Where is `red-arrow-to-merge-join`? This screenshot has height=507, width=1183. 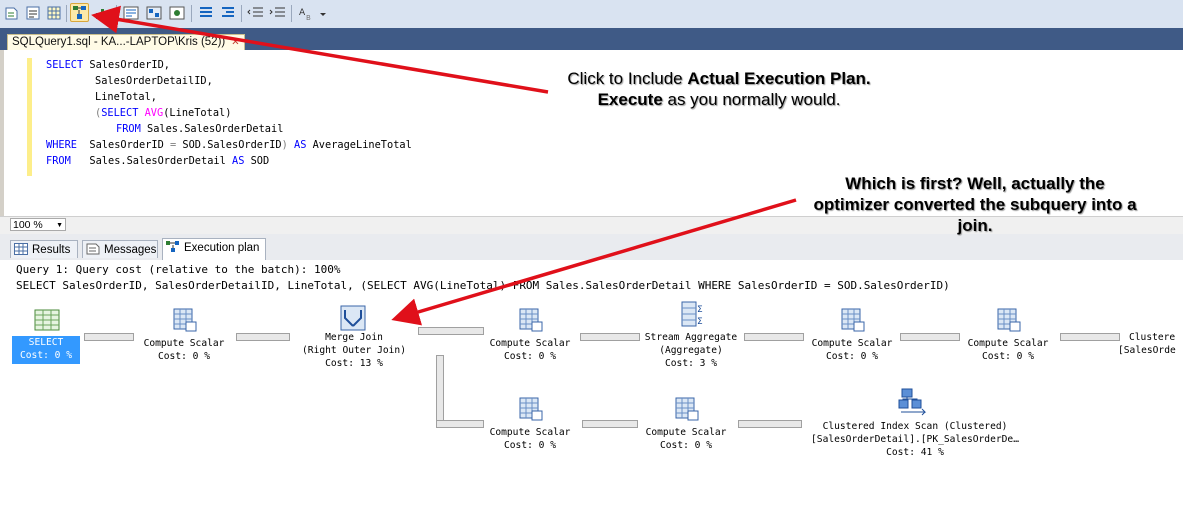 red-arrow-to-merge-join is located at coordinates (594, 262).